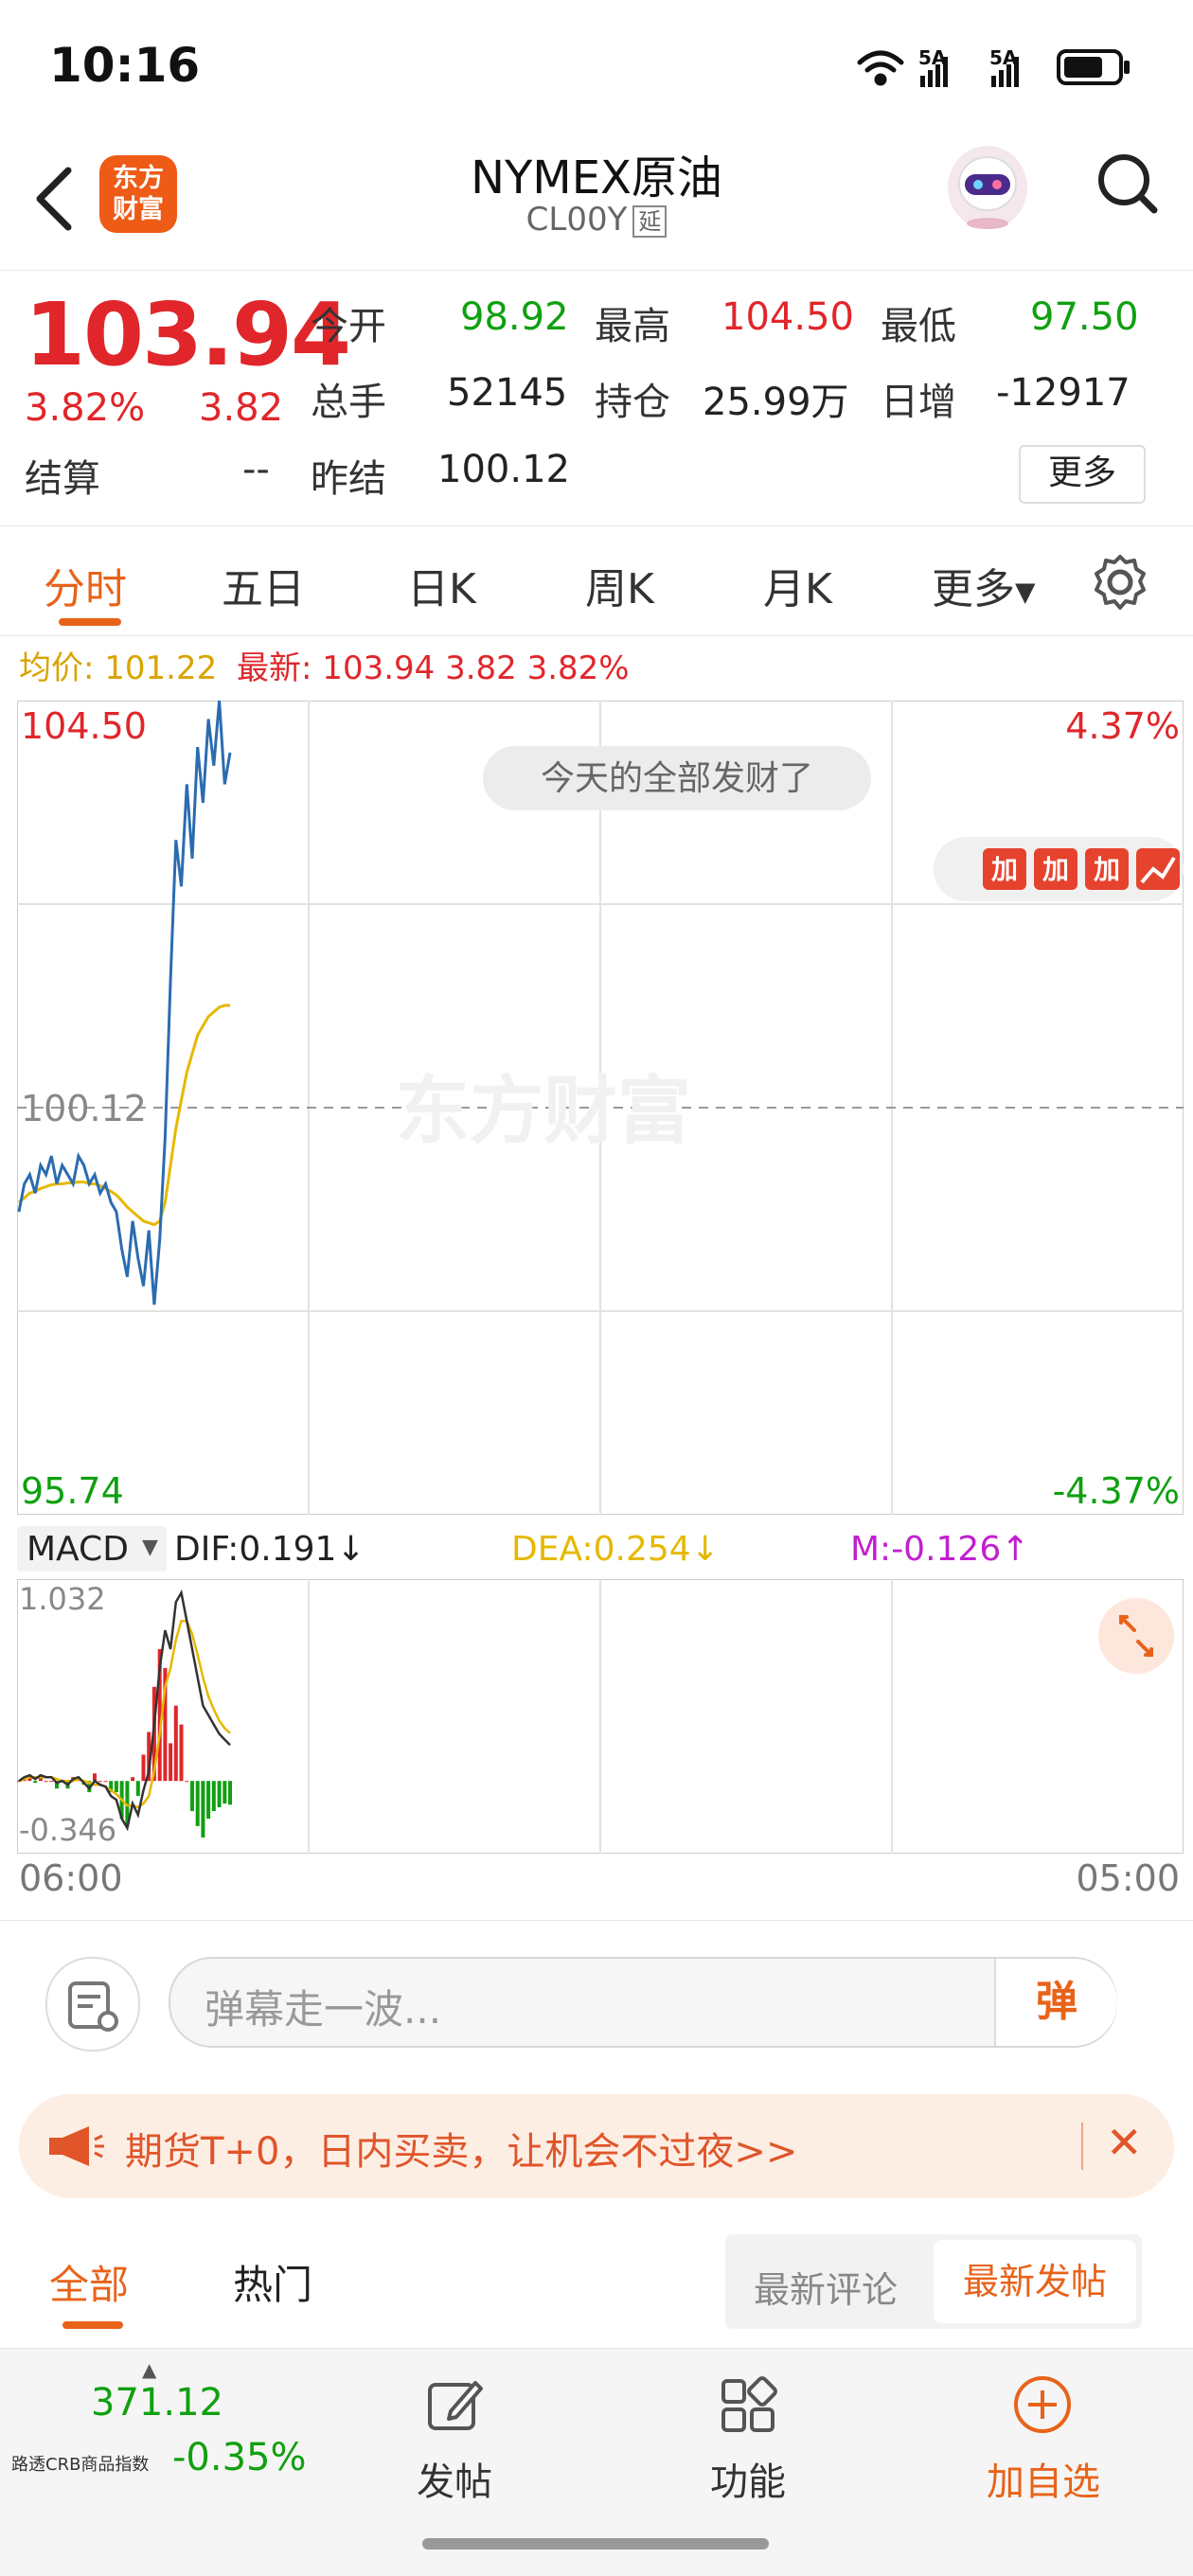 This screenshot has width=1193, height=2576. What do you see at coordinates (55, 199) in the screenshot?
I see `back-arrow-icon` at bounding box center [55, 199].